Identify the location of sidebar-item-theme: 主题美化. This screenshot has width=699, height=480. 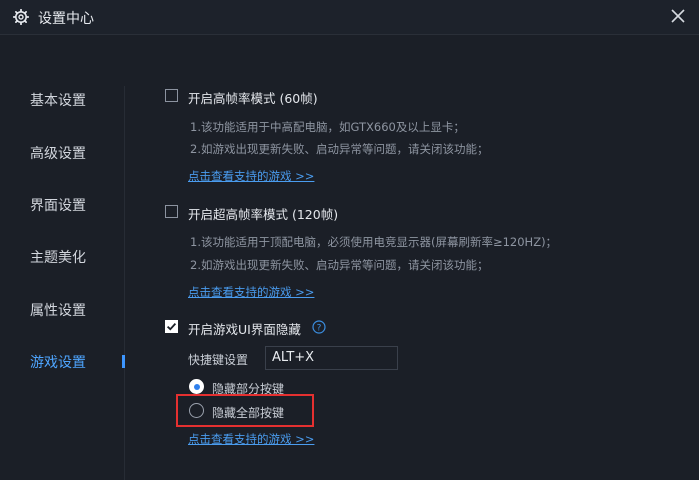
(58, 257).